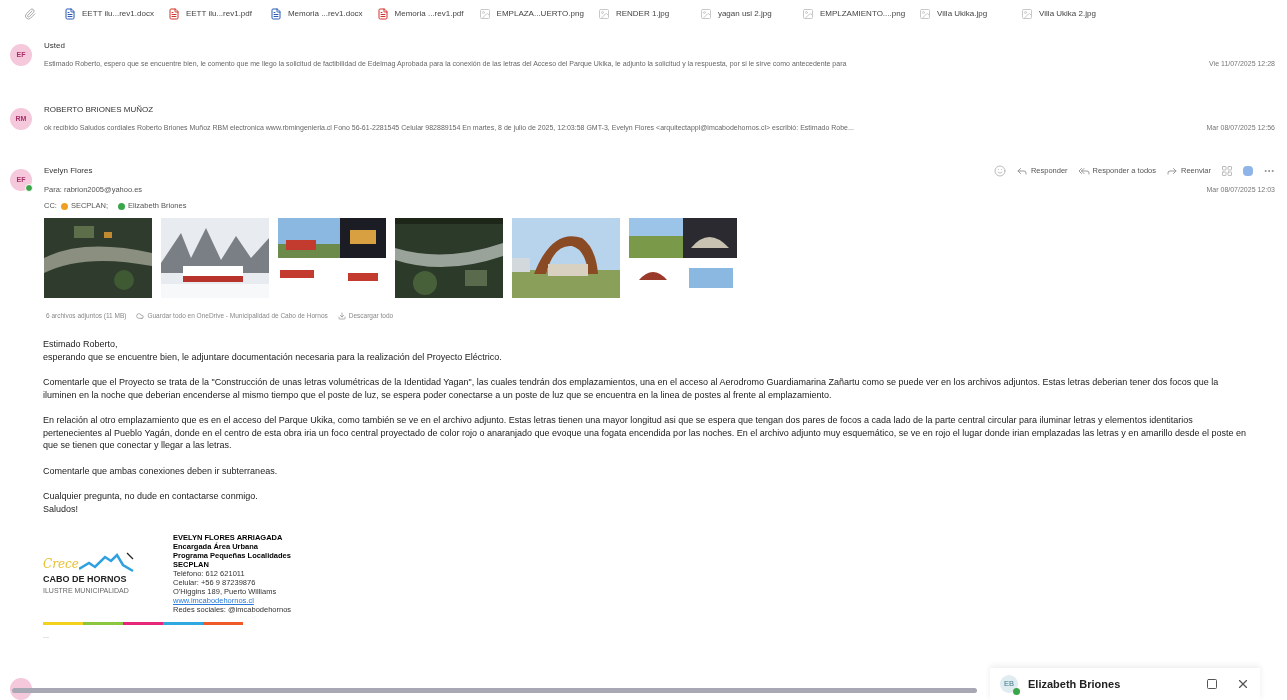 The image size is (1287, 700). I want to click on attachment-chip: EMPLZAMIENTO....png, so click(853, 14).